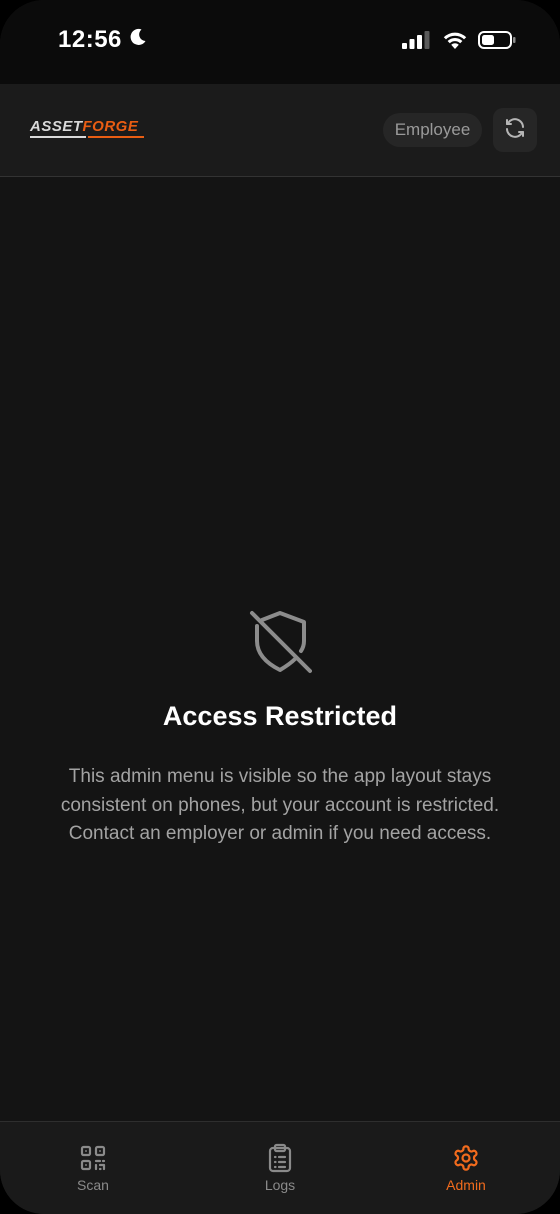  Describe the element at coordinates (280, 1158) in the screenshot. I see `clipboard-list-icon` at that location.